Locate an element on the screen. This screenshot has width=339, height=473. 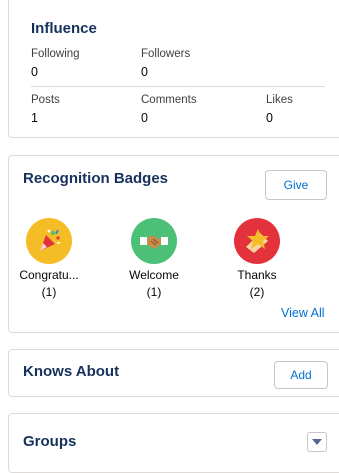
give-button: Give is located at coordinates (296, 185).